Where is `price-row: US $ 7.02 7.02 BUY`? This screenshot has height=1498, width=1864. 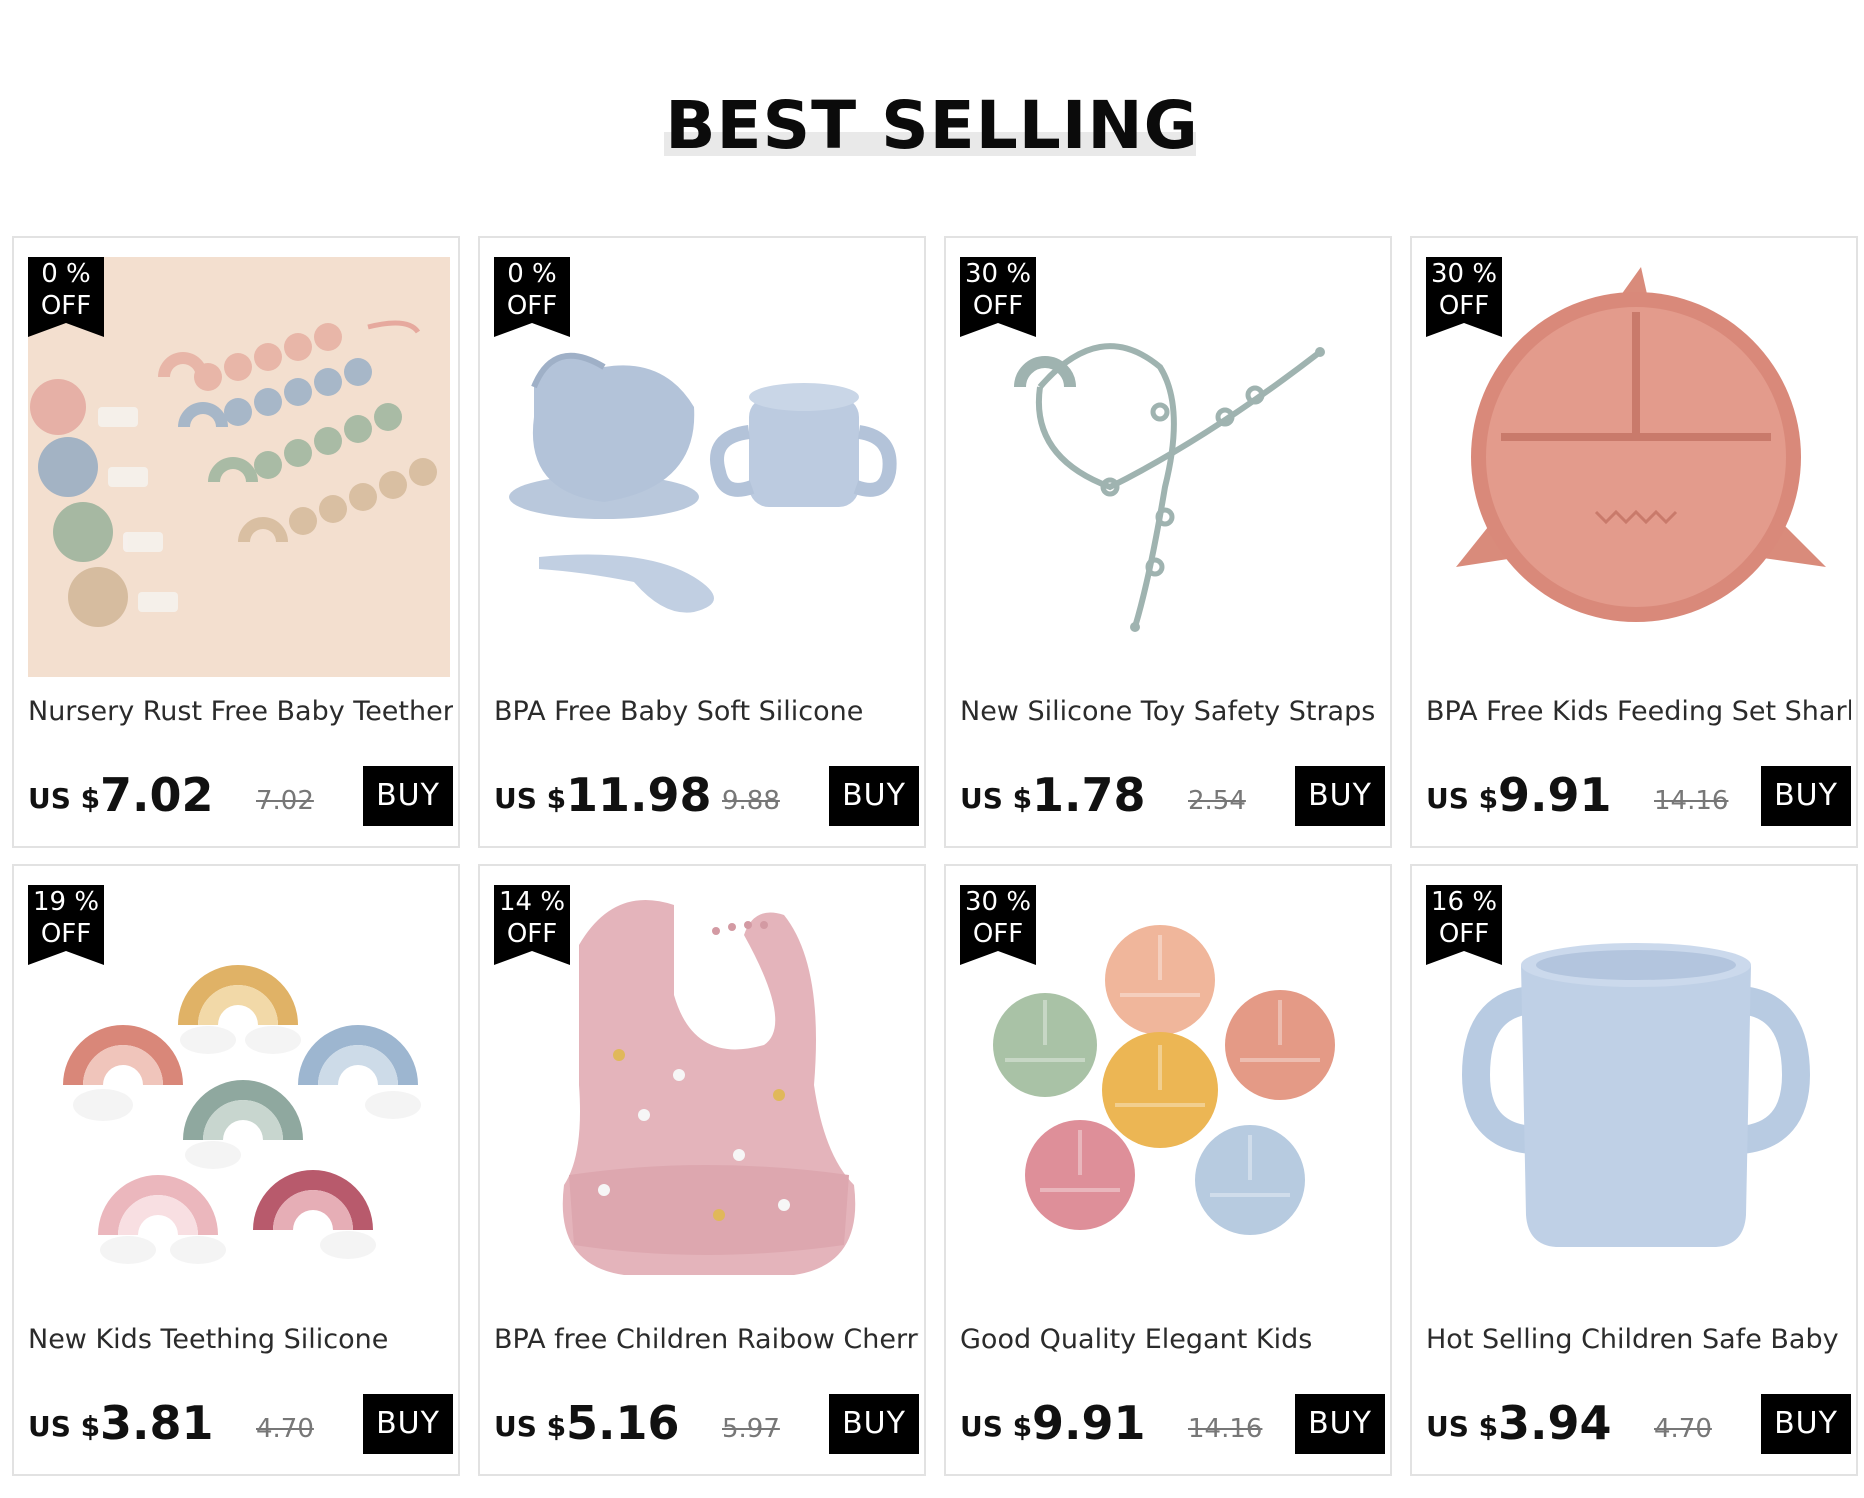
price-row: US $ 7.02 7.02 BUY is located at coordinates (240, 798).